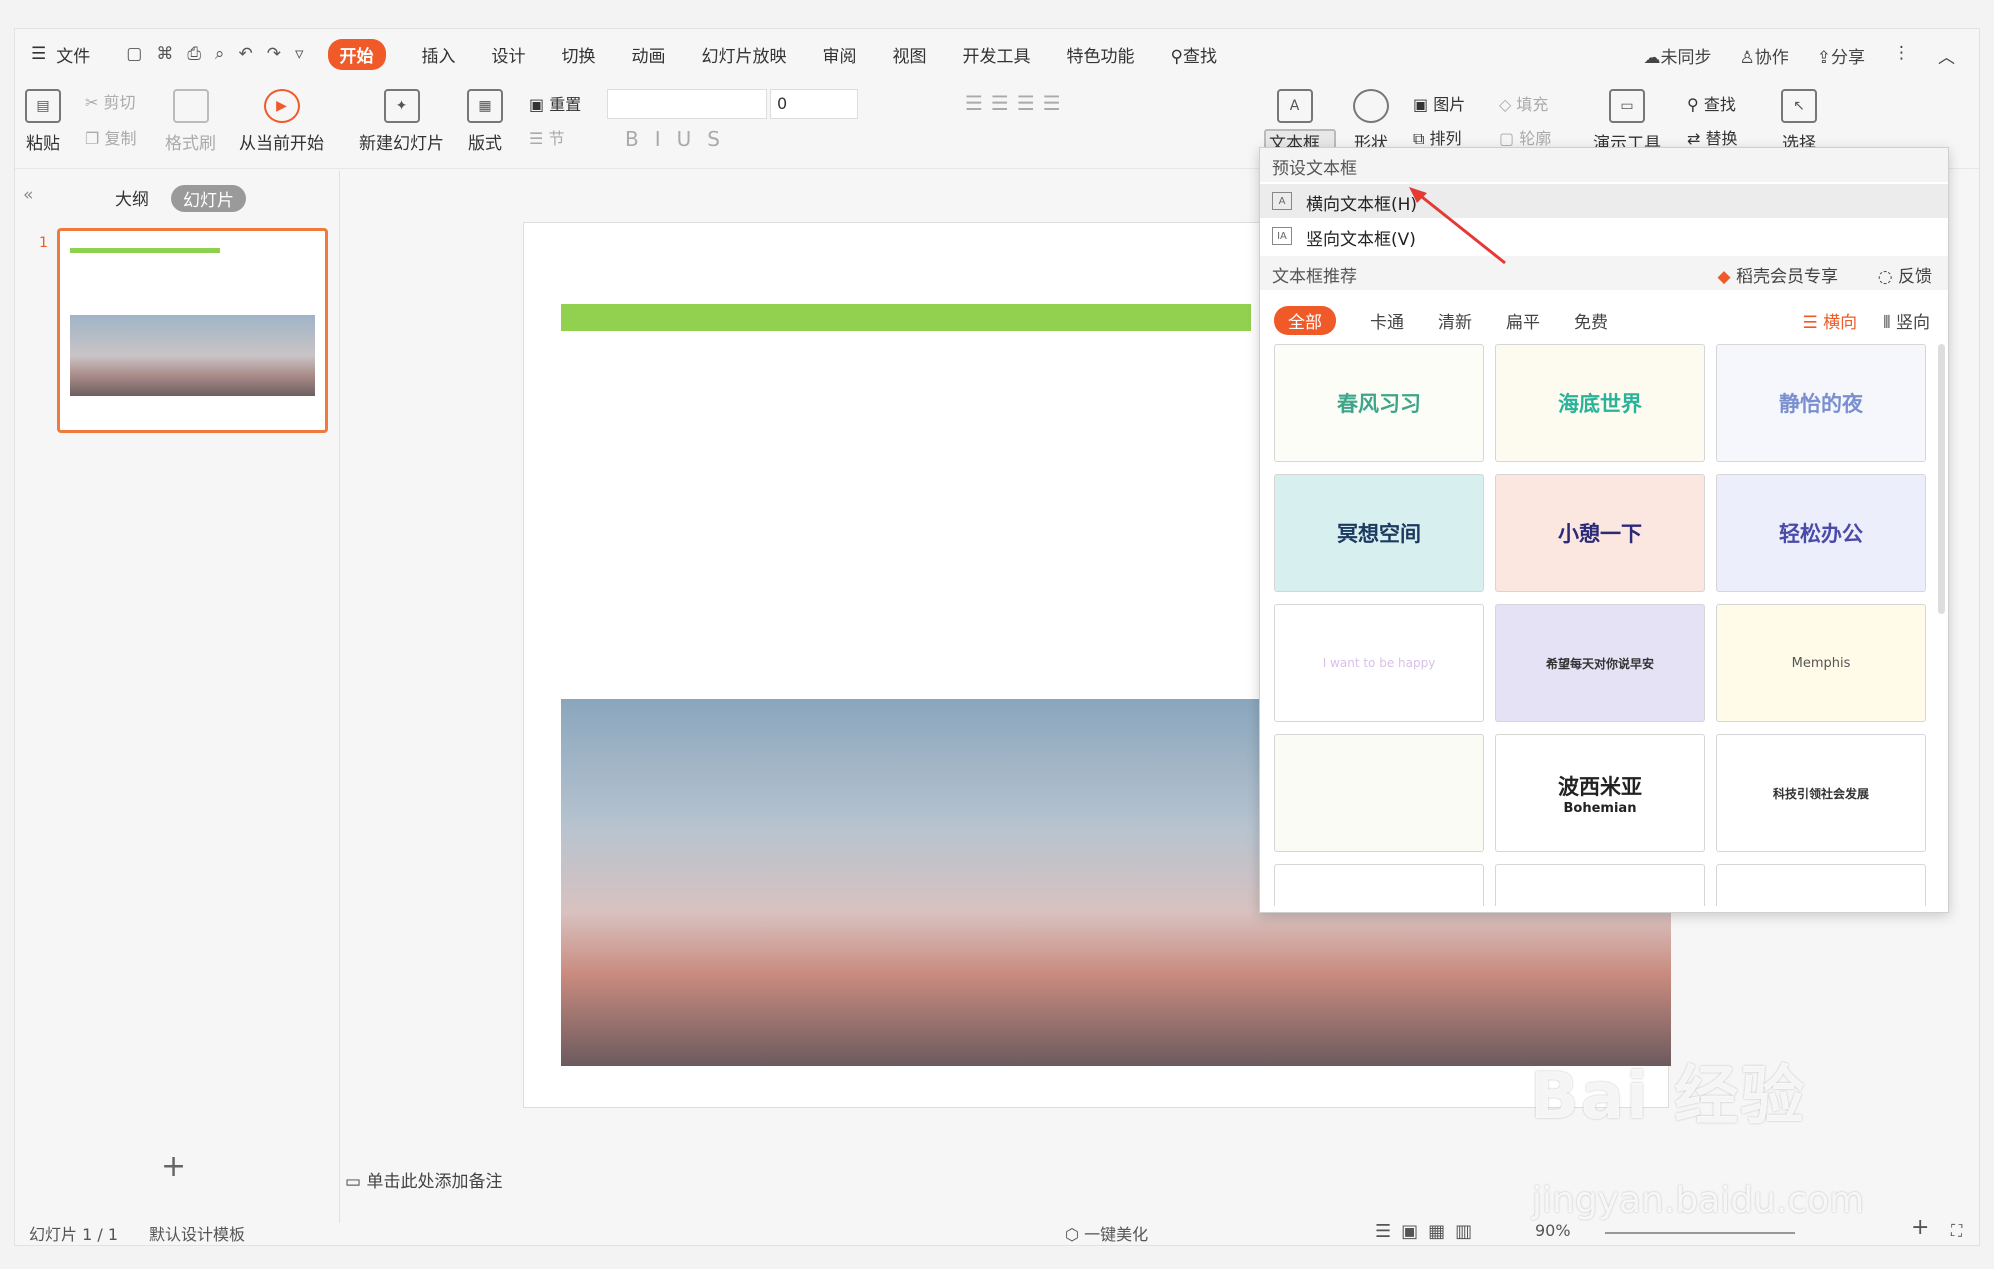 The image size is (1994, 1269). I want to click on feedback-button: ◌ 反馈, so click(1905, 274).